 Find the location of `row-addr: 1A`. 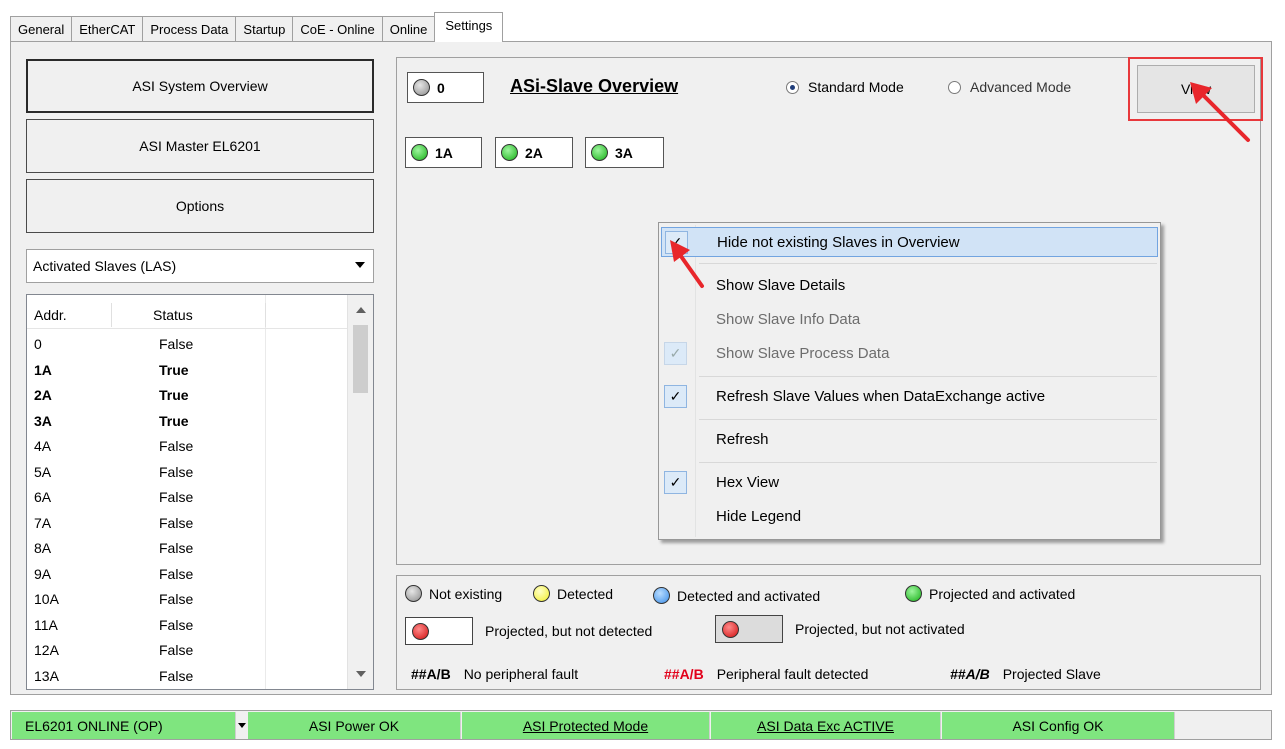

row-addr: 1A is located at coordinates (43, 369).